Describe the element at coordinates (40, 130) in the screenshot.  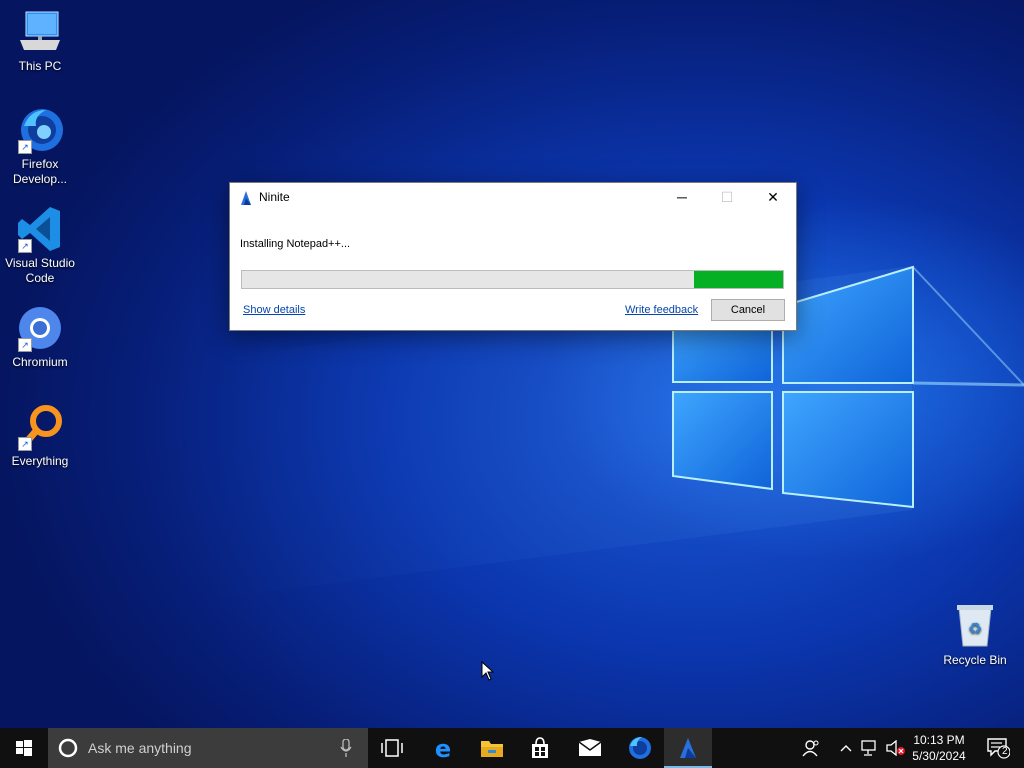
I see `firefox-developer-icon: ↗` at that location.